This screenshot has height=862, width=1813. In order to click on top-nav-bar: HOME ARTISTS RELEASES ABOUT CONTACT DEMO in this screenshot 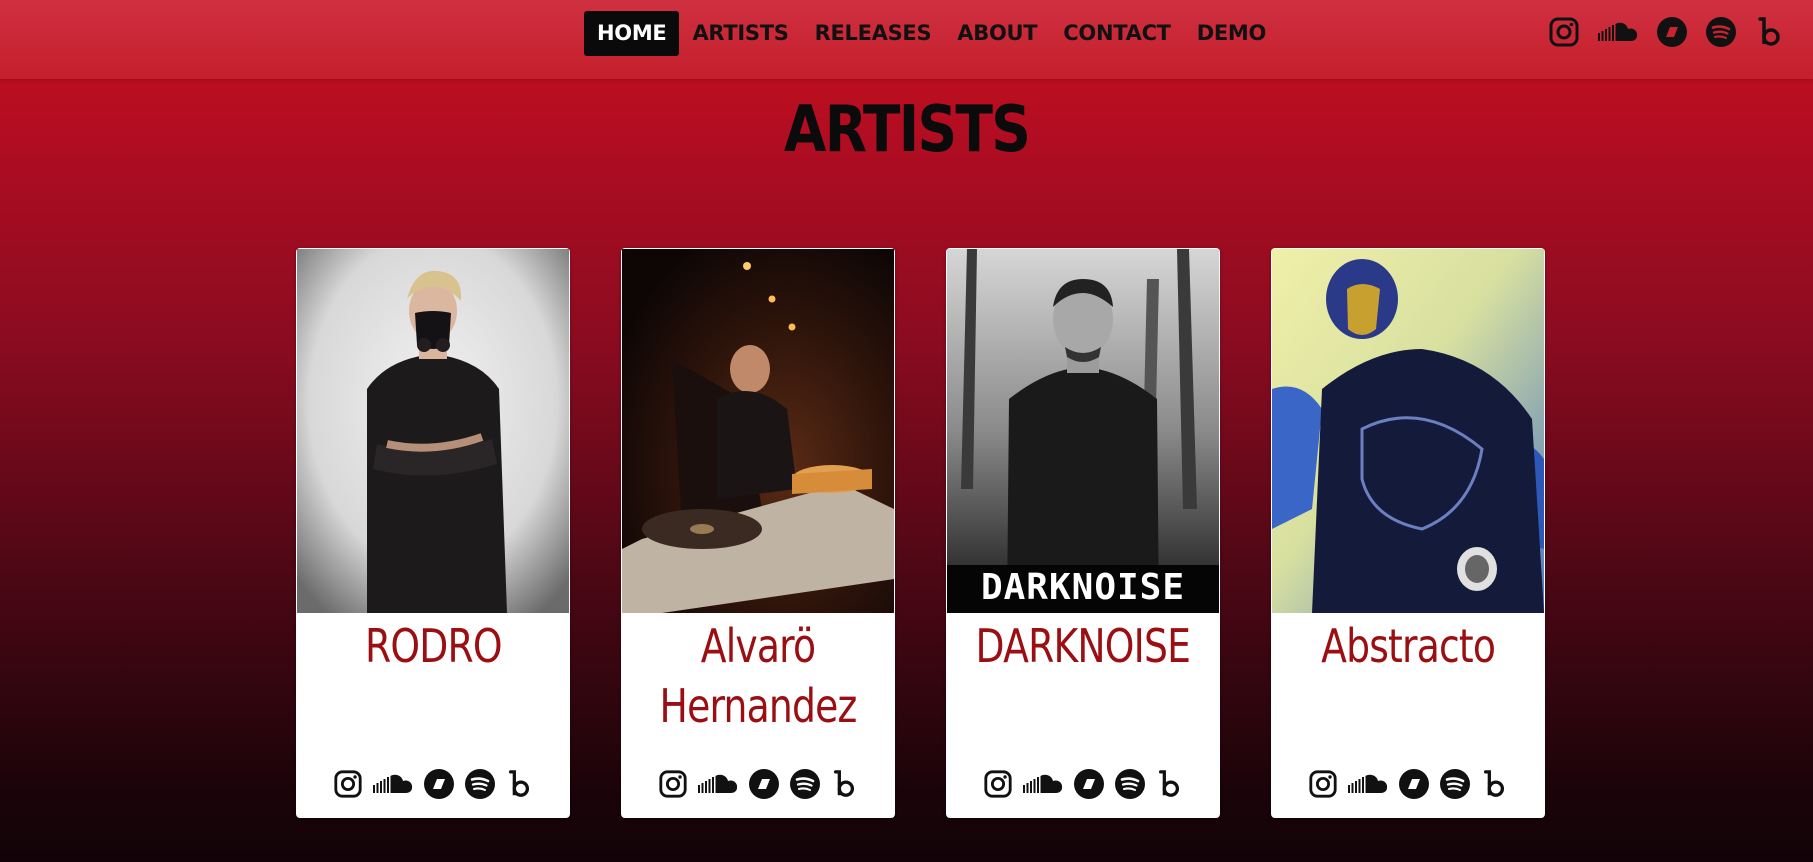, I will do `click(906, 39)`.